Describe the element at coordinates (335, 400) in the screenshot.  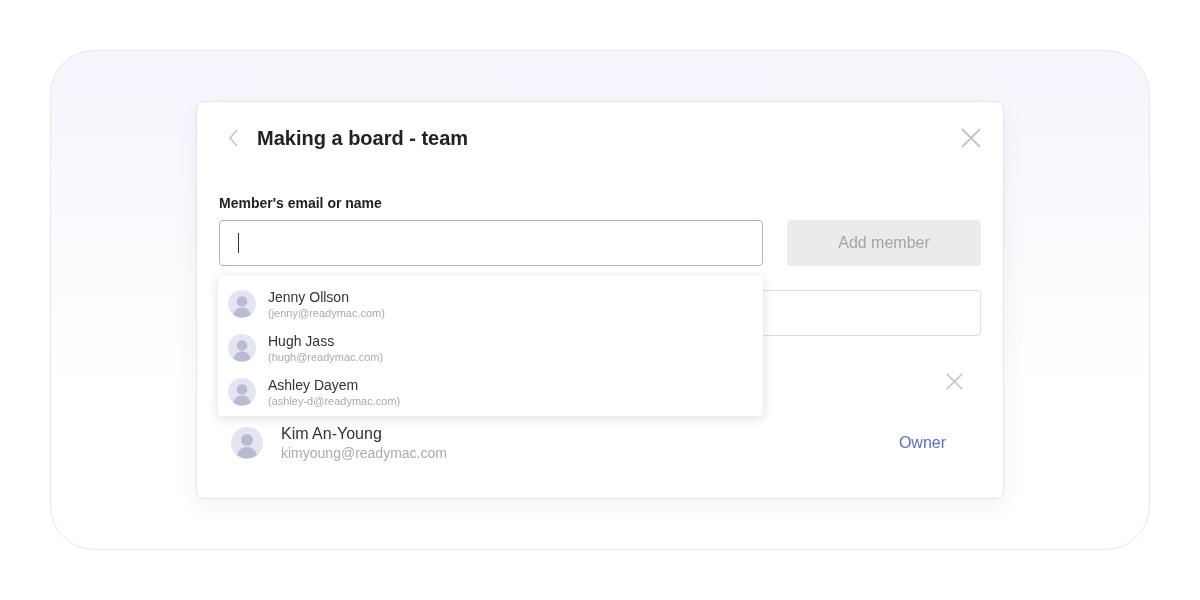
I see `suggestion-email: (ashley-d@readymac.com)` at that location.